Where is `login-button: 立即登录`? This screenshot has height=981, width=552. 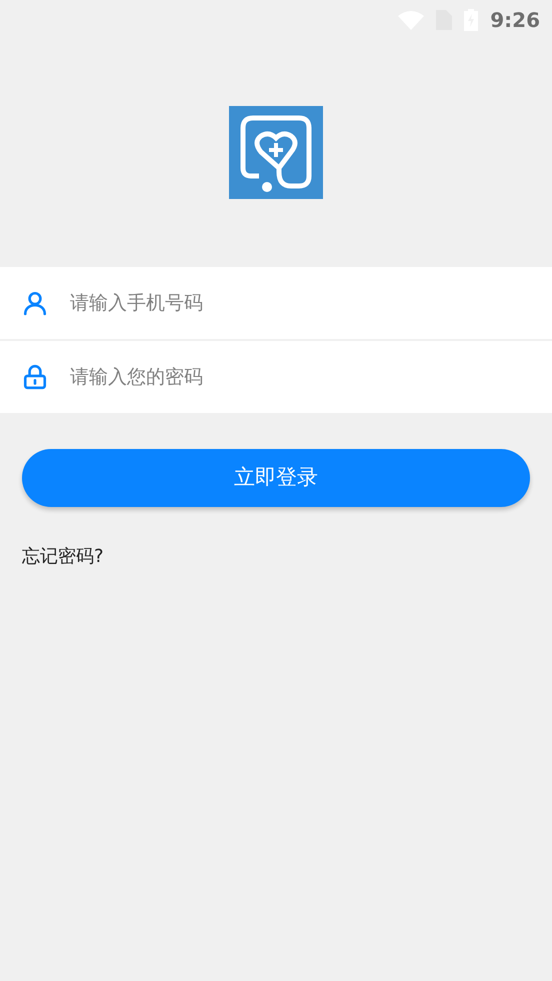
login-button: 立即登录 is located at coordinates (276, 478).